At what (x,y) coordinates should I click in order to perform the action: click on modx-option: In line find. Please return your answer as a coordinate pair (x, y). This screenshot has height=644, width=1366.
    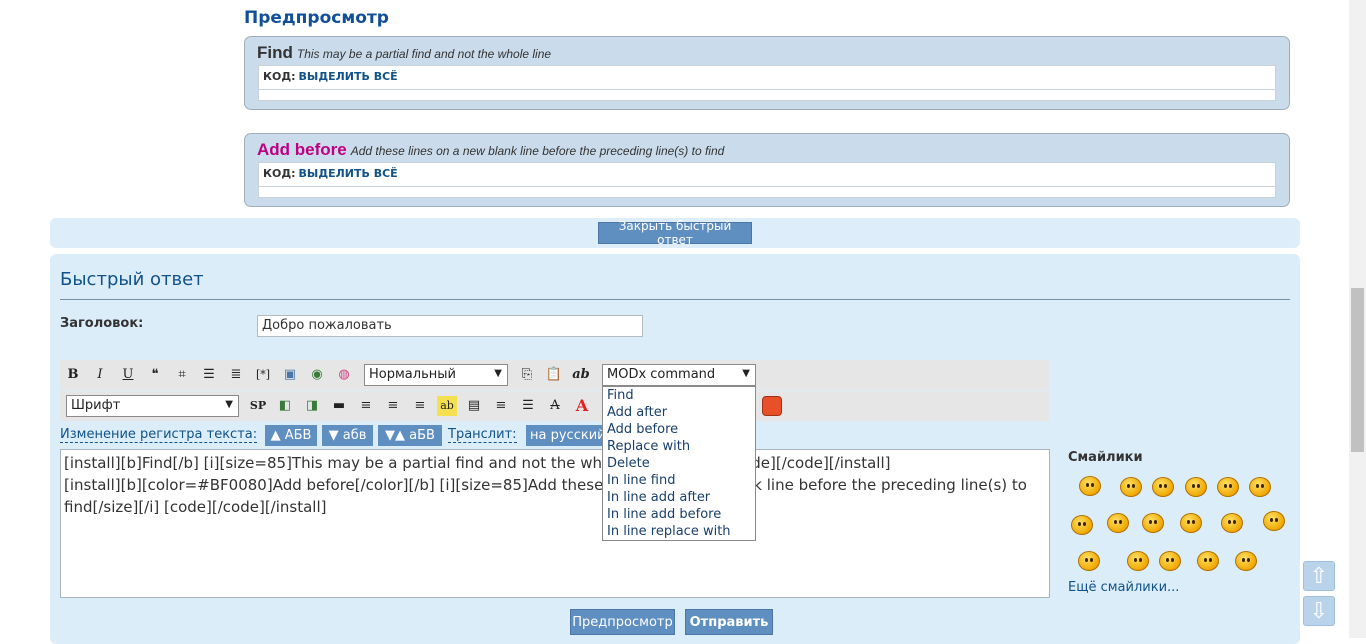
    Looking at the image, I should click on (679, 480).